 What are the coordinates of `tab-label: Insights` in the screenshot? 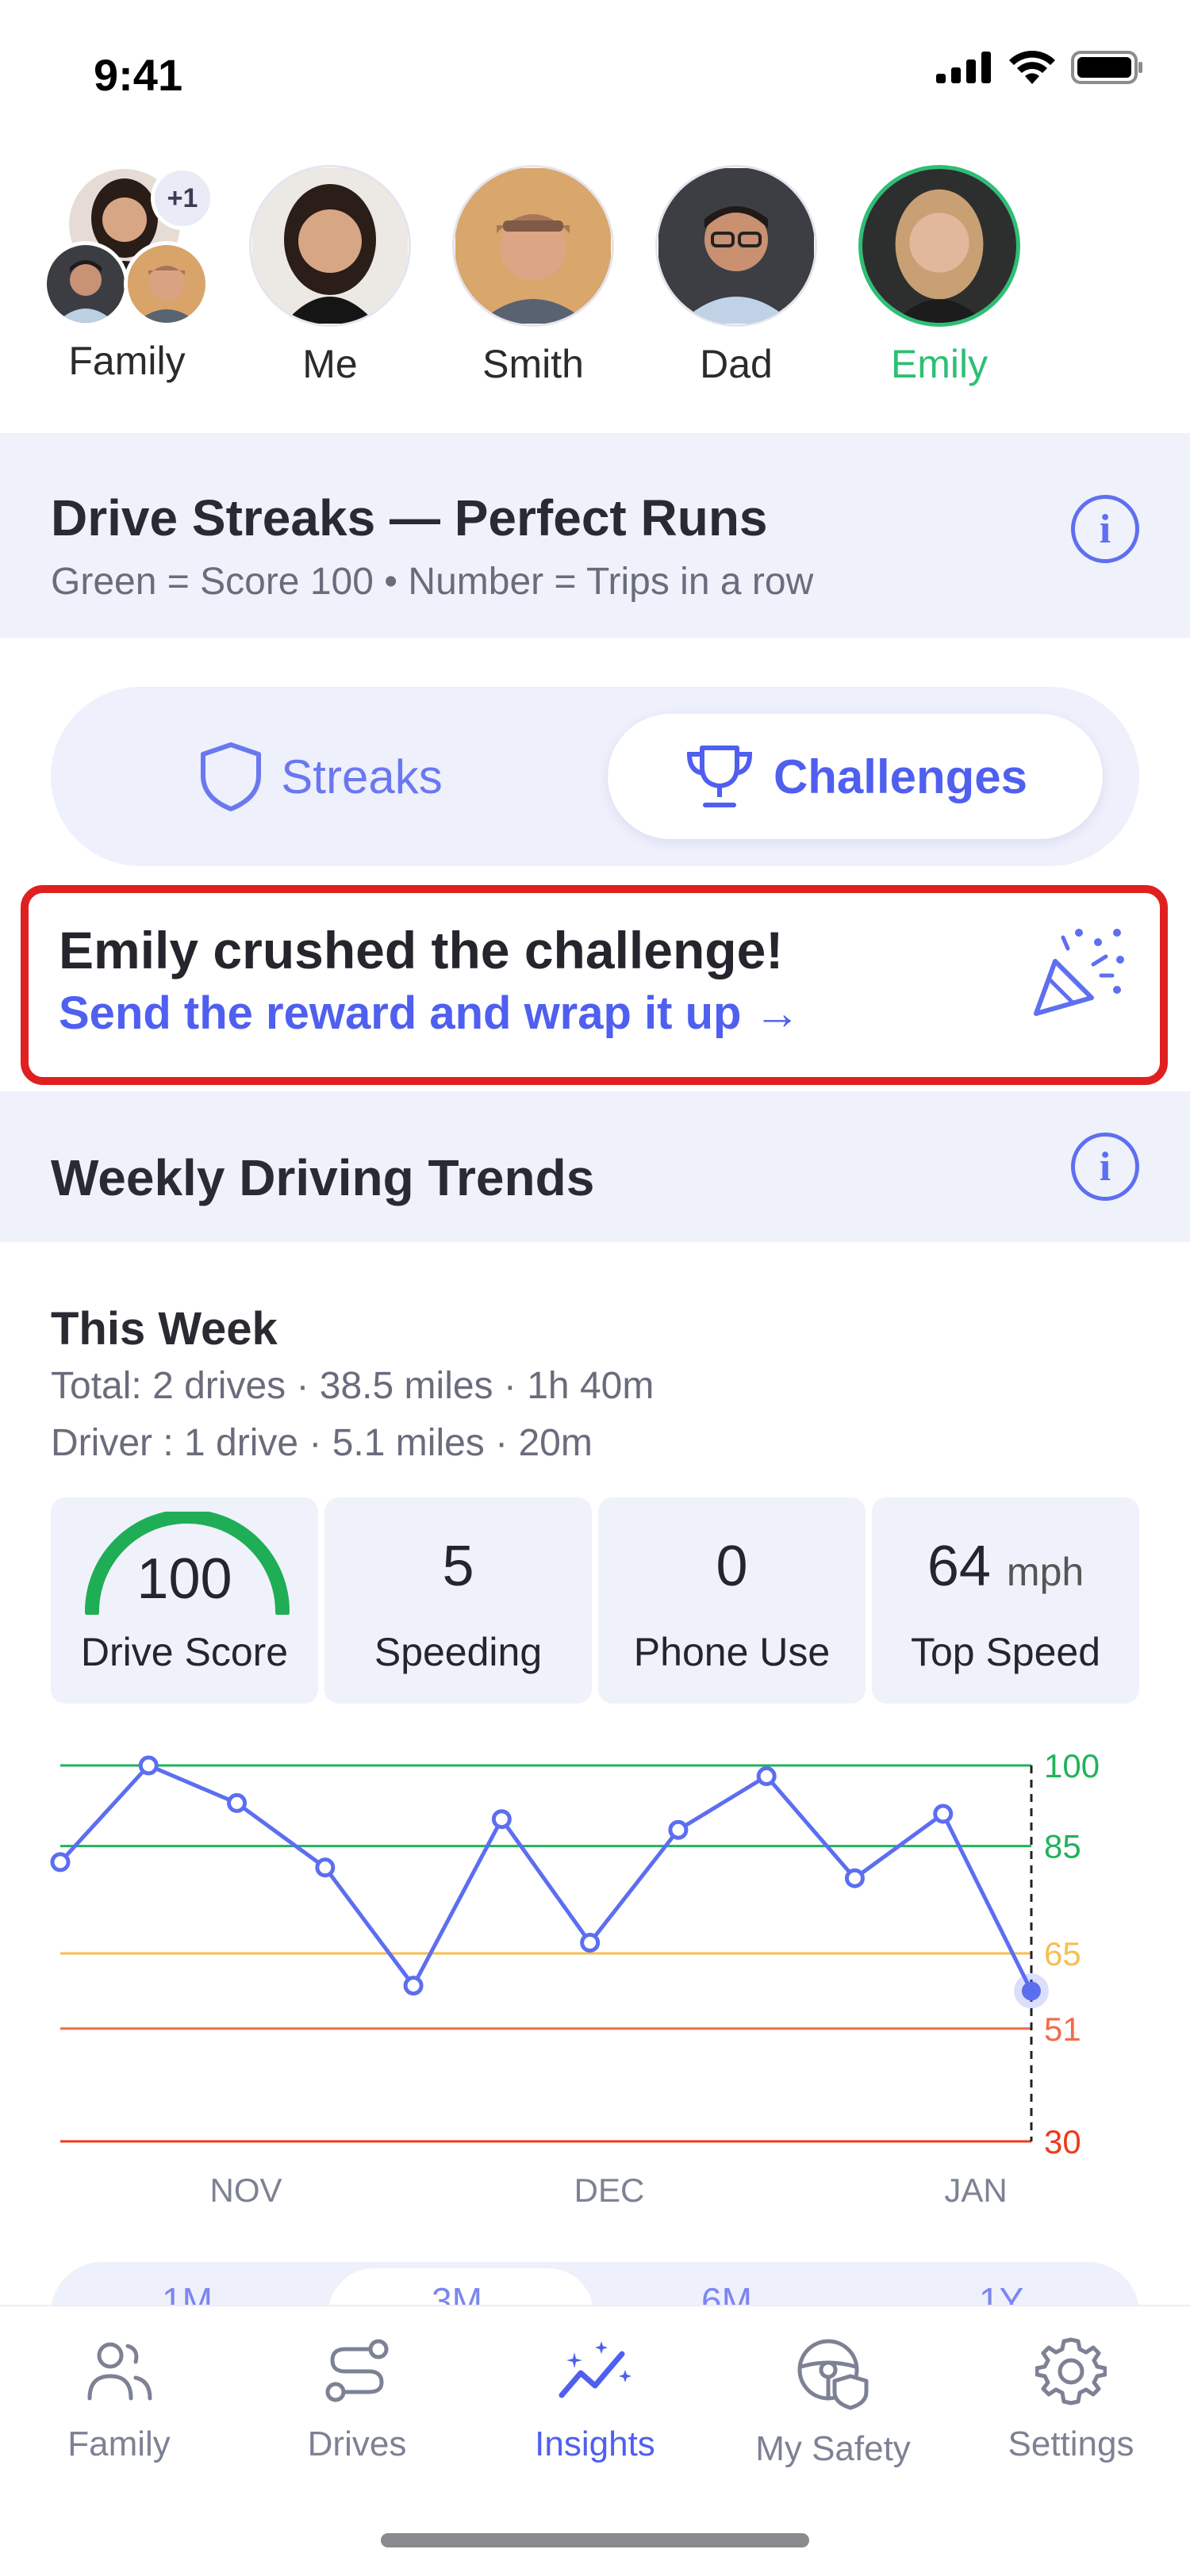 It's located at (595, 2444).